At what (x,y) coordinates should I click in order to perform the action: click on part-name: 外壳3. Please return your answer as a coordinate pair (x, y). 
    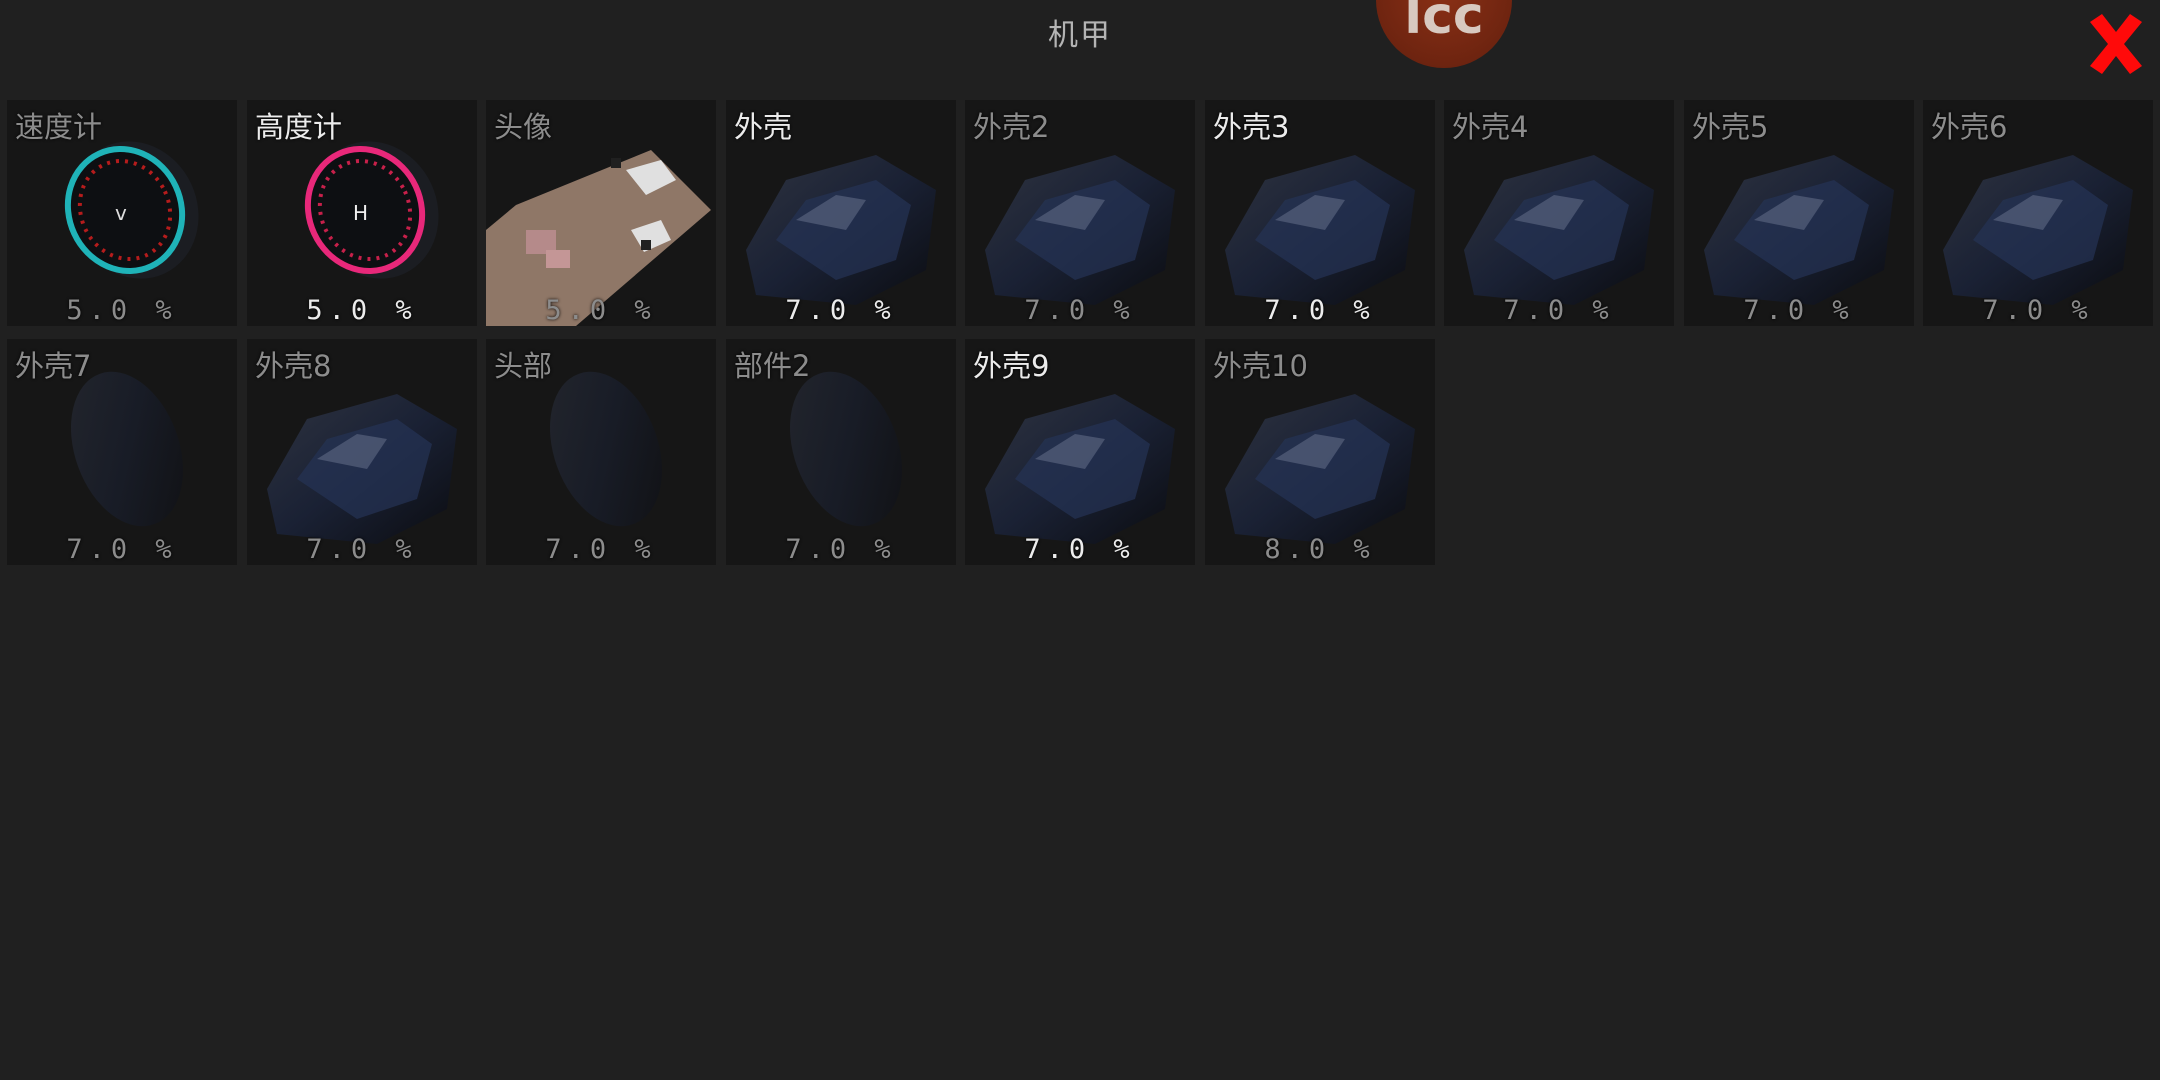
    Looking at the image, I should click on (1251, 127).